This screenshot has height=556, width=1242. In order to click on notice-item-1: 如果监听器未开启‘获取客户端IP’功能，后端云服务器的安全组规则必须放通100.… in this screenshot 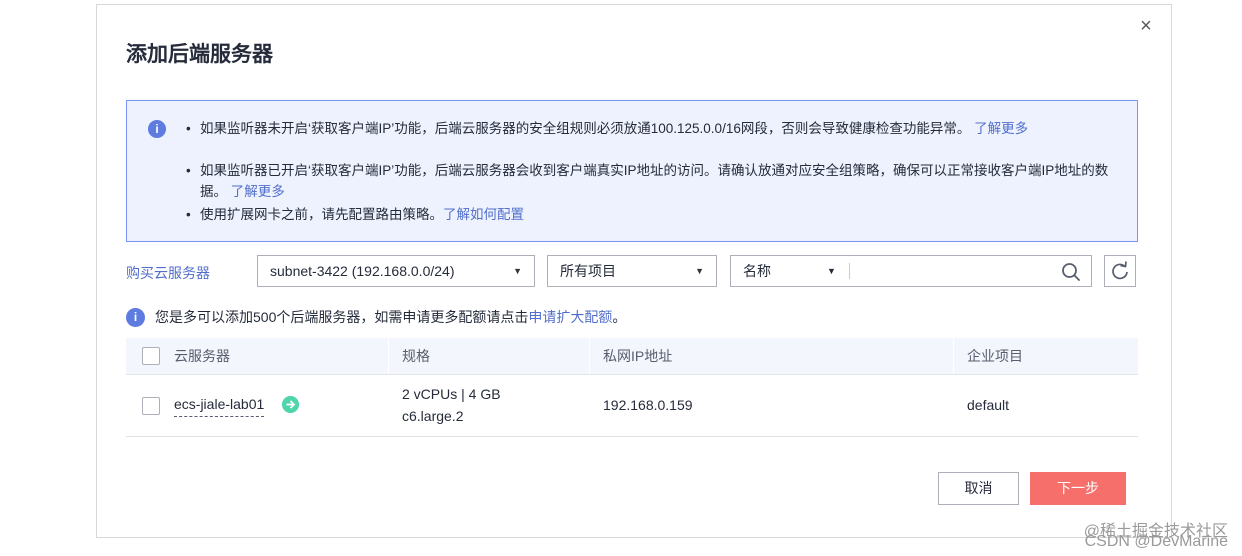, I will do `click(651, 128)`.